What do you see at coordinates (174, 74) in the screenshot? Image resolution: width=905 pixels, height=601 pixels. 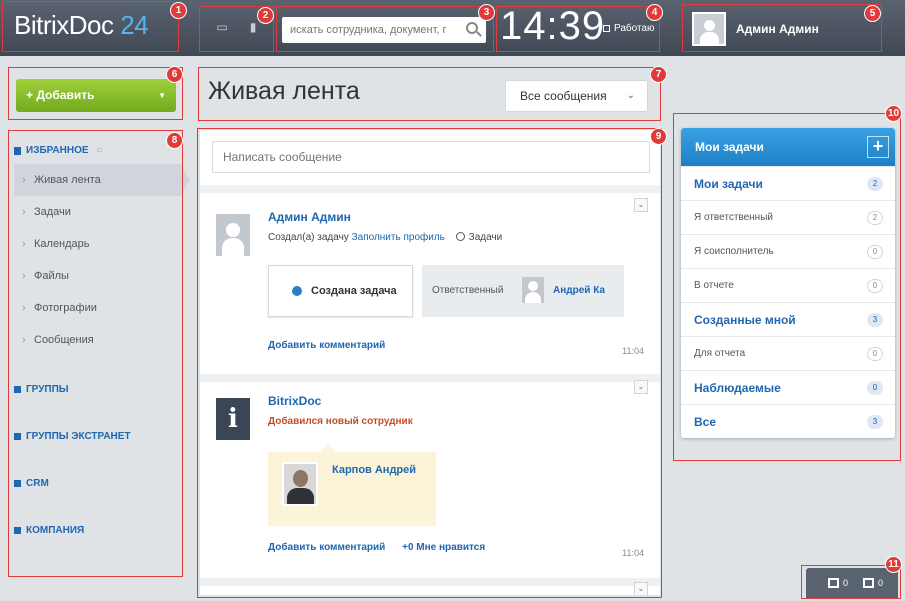 I see `callout-badge: 6` at bounding box center [174, 74].